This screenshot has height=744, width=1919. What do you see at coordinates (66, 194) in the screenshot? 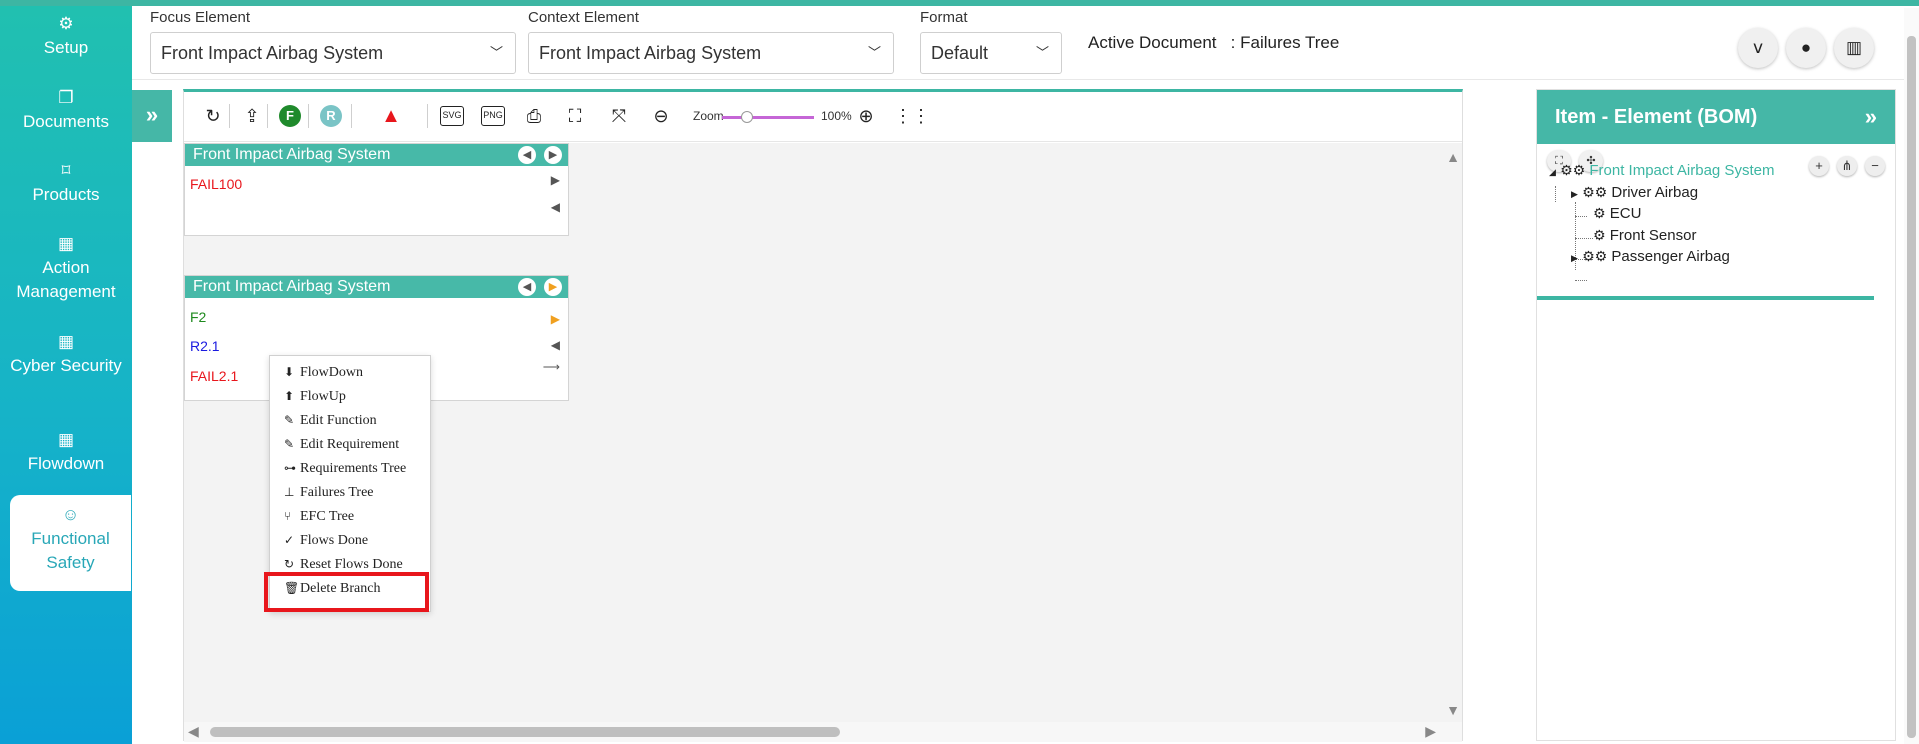
I see `sidebar-item-label: Products` at bounding box center [66, 194].